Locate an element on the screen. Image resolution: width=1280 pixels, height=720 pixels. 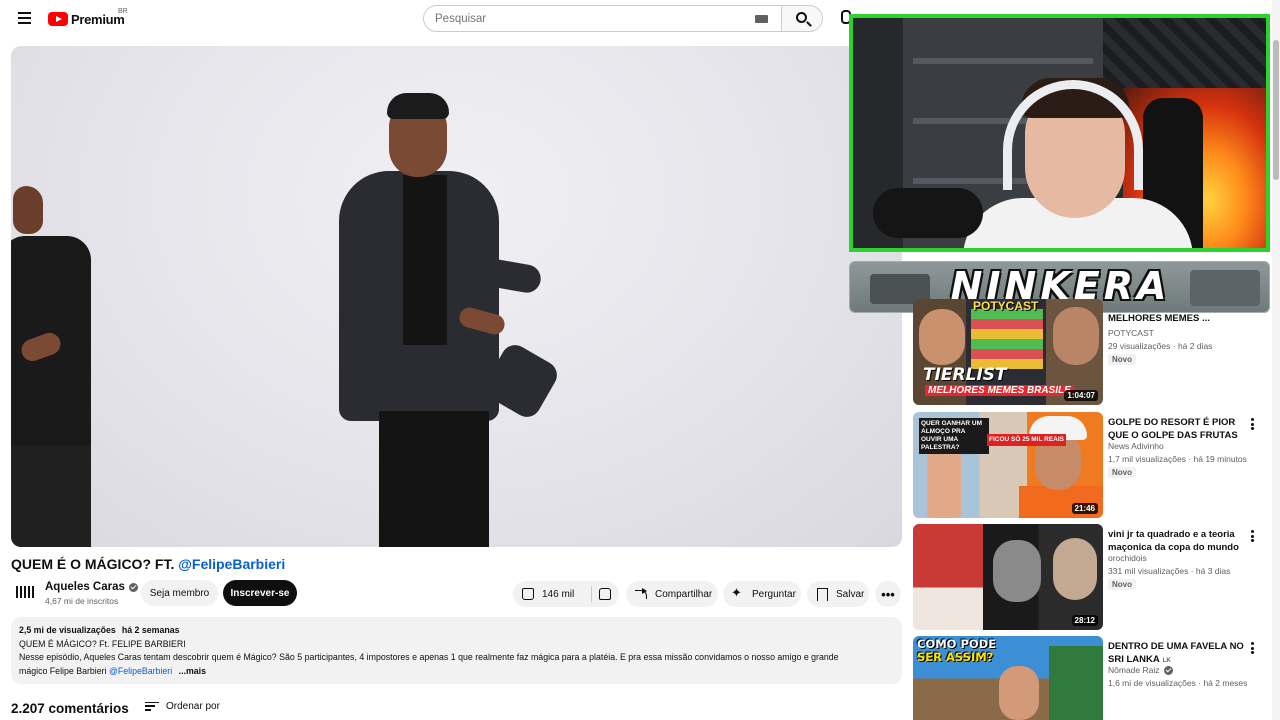
sort-label: Ordenar por is located at coordinates (193, 706).